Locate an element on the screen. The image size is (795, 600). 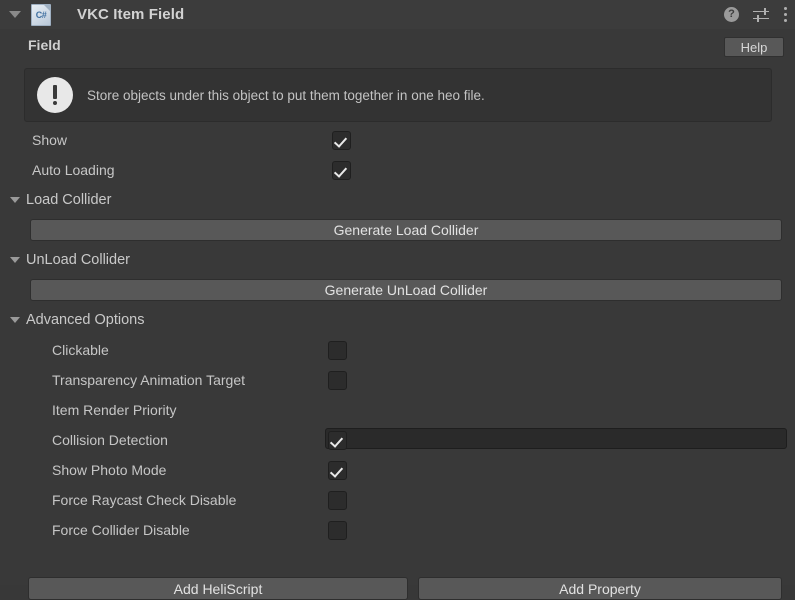
checkbox-show is located at coordinates (341, 140).